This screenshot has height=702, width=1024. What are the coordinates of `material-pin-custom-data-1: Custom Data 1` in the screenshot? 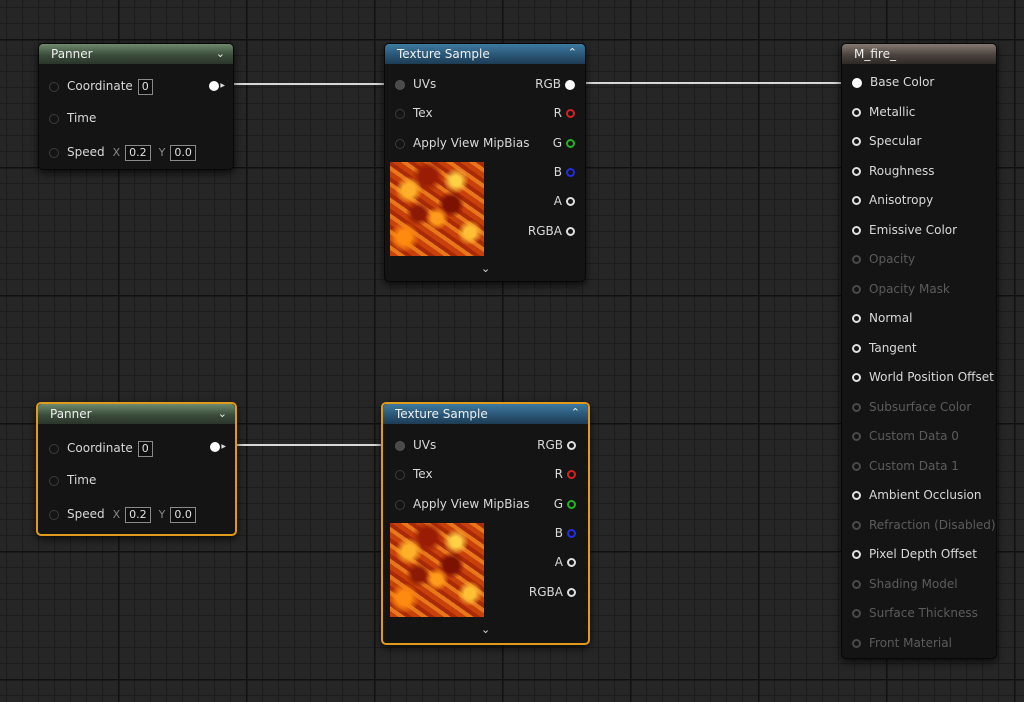 It's located at (905, 466).